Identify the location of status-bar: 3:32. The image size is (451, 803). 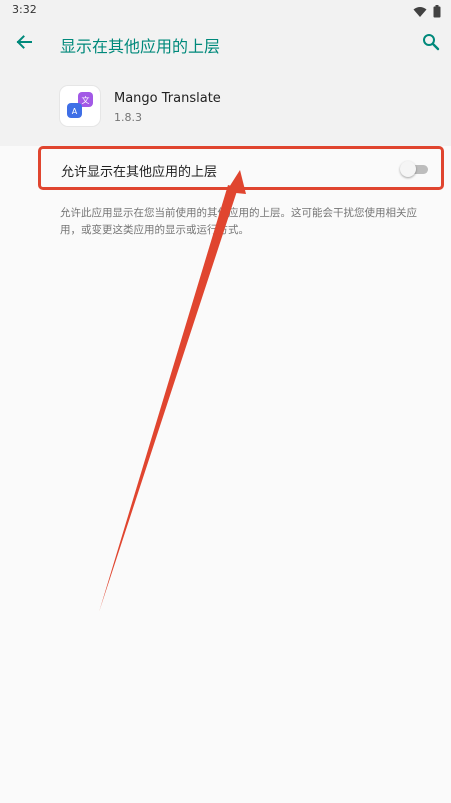
(225, 10).